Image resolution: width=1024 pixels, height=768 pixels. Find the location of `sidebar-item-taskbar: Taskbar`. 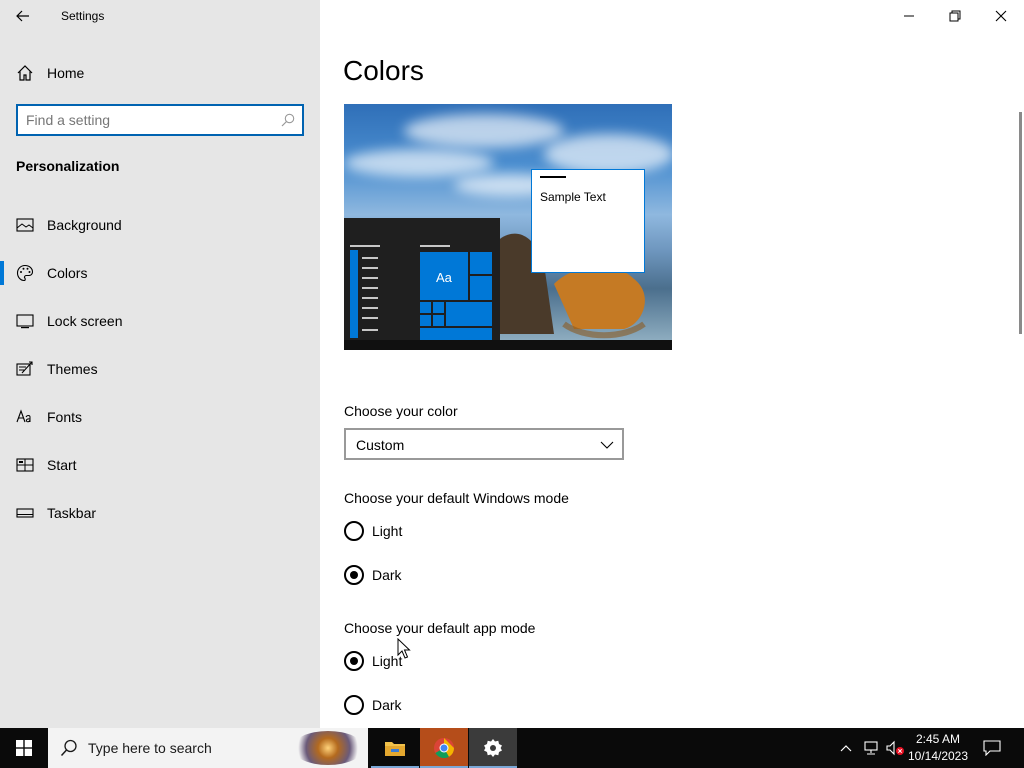

sidebar-item-taskbar: Taskbar is located at coordinates (160, 513).